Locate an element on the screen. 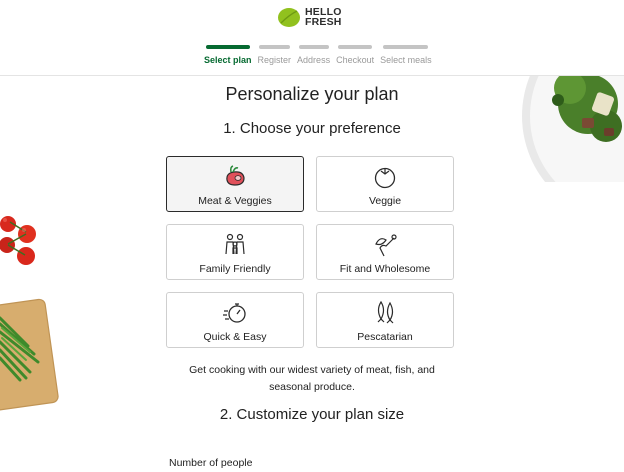  preference-label: Pescatarian is located at coordinates (385, 337).